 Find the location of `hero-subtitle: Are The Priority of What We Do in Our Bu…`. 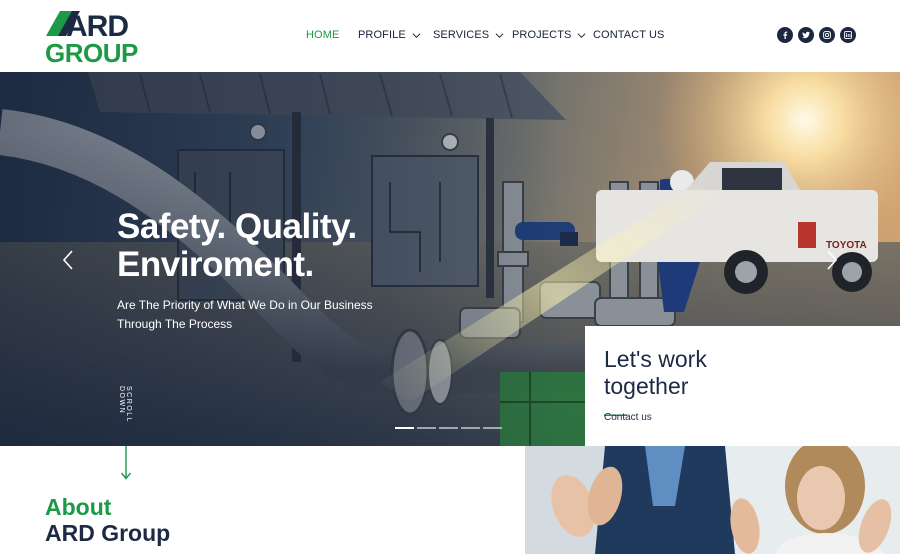

hero-subtitle: Are The Priority of What We Do in Our Bu… is located at coordinates (247, 315).